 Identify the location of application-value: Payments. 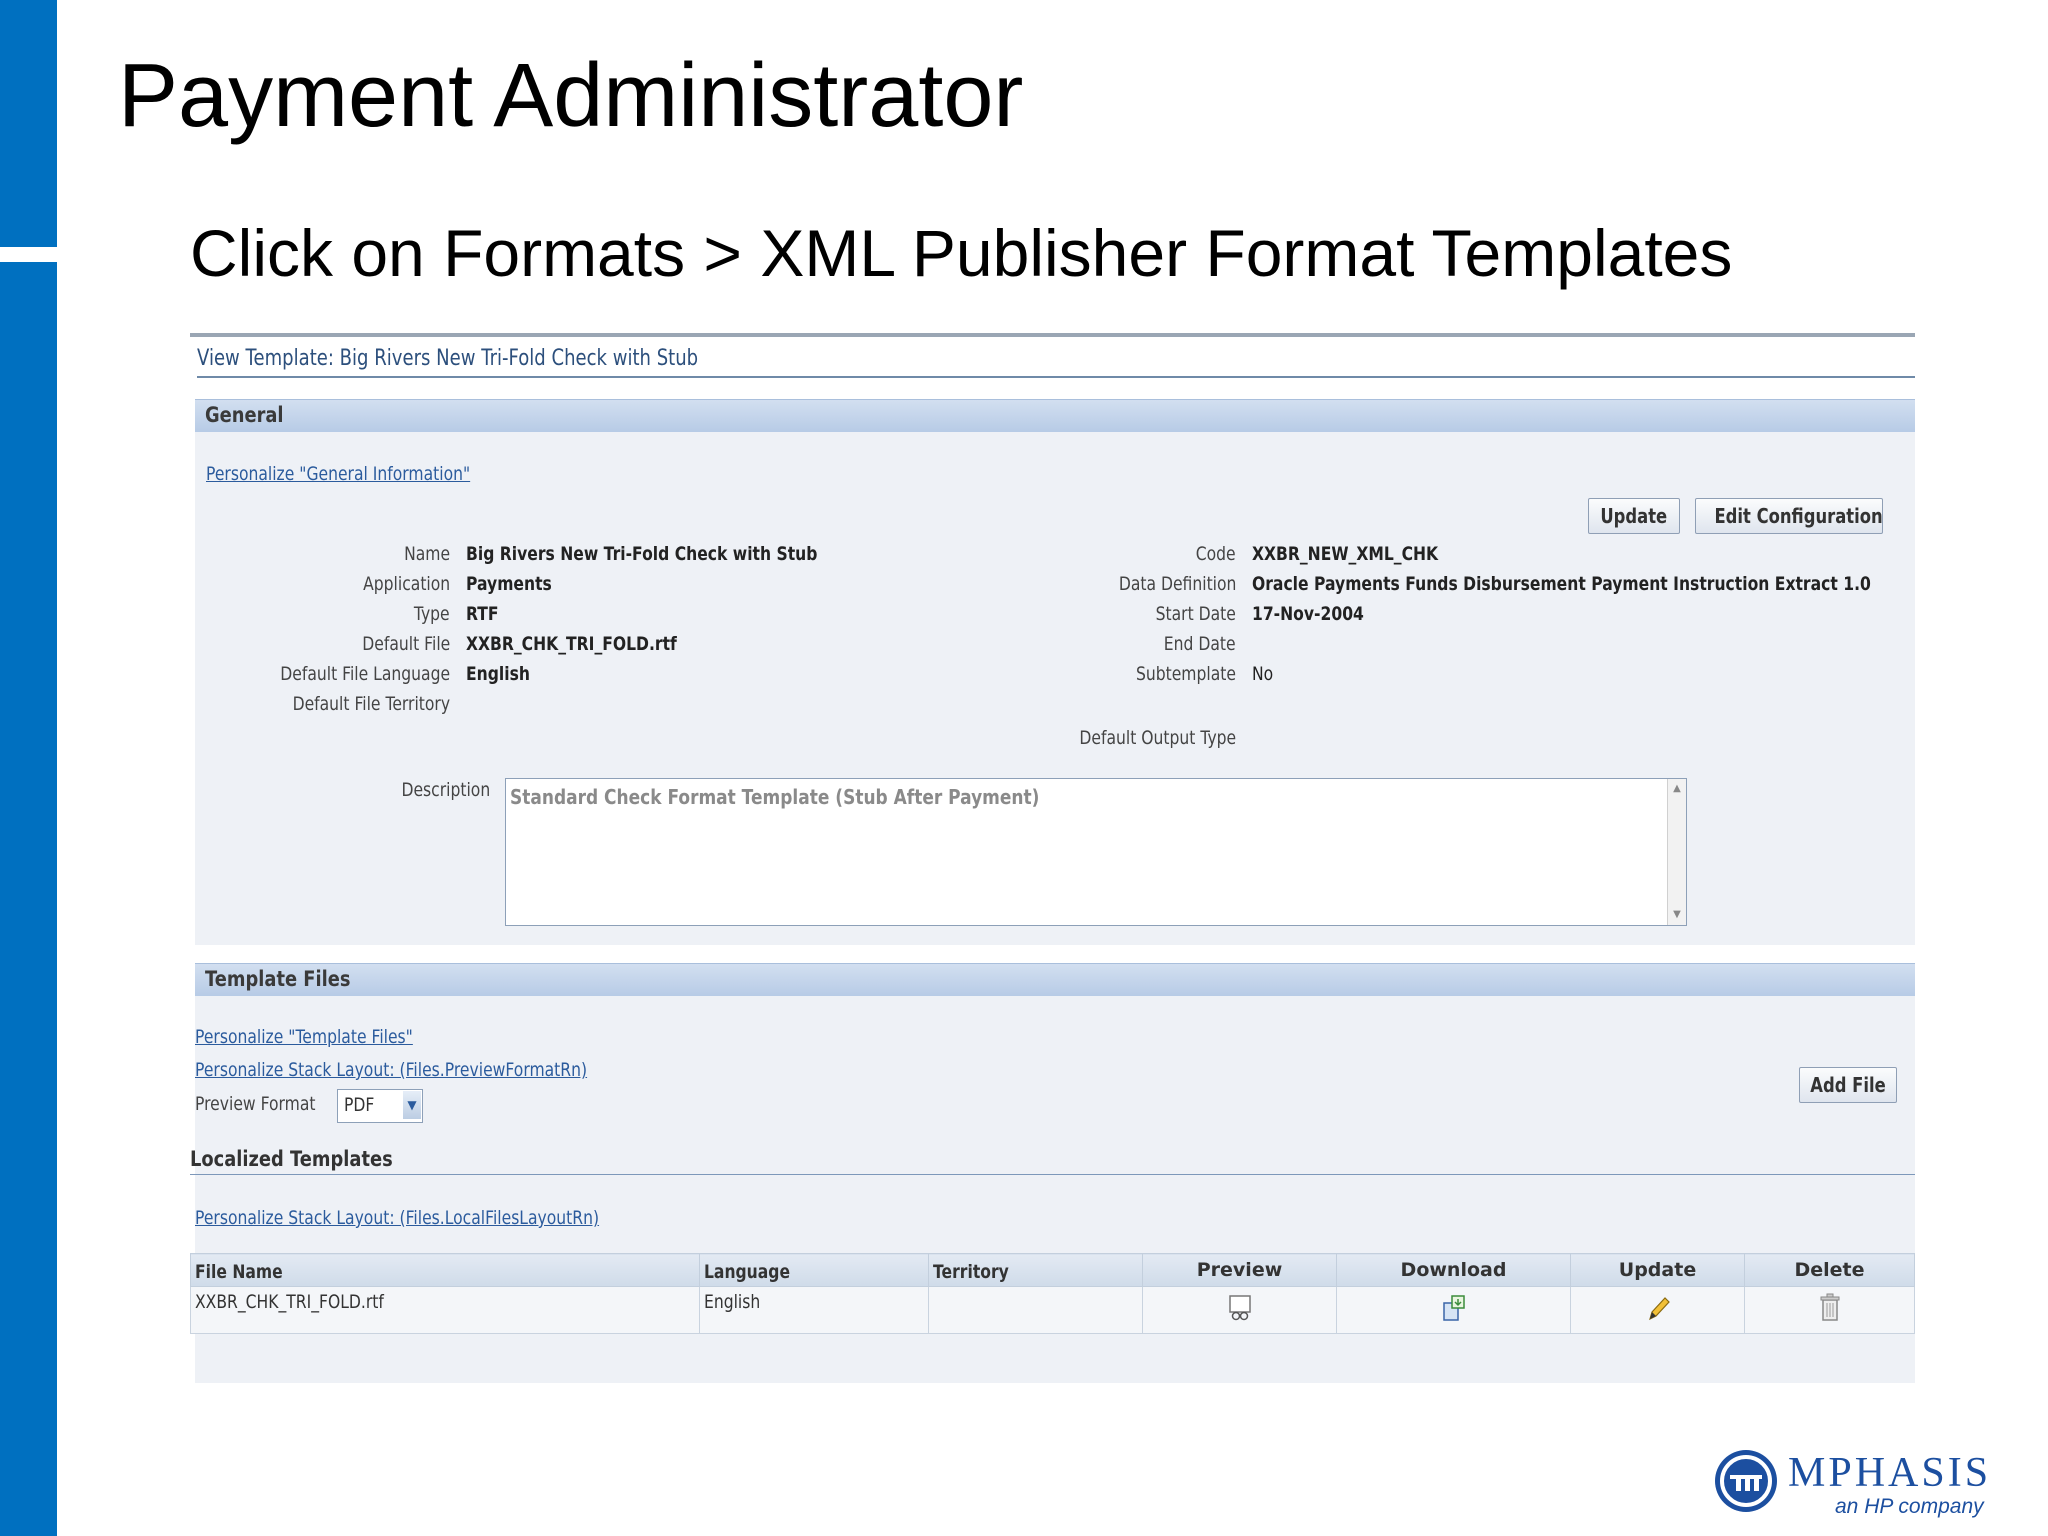
(509, 584).